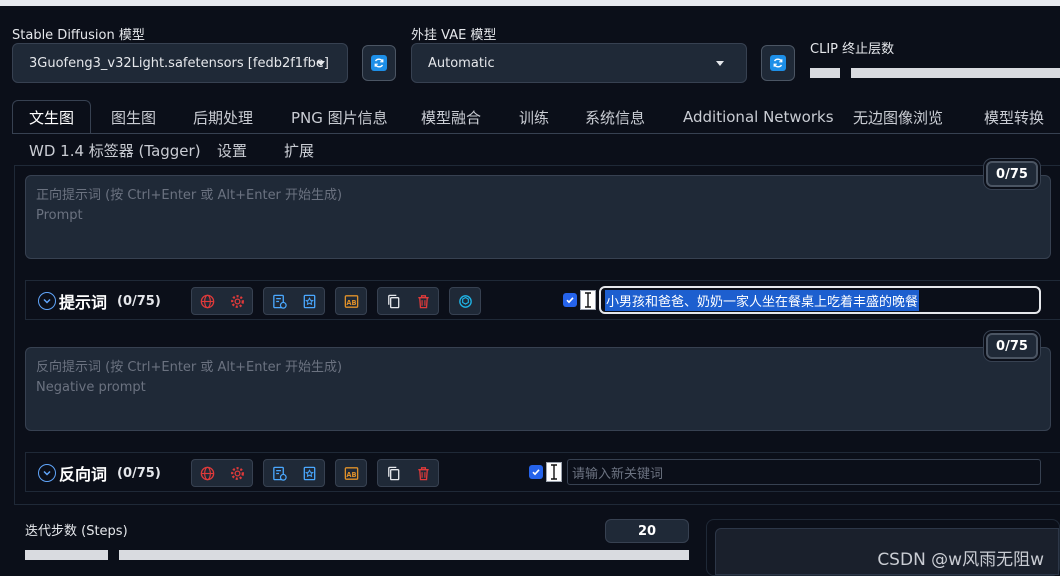 Image resolution: width=1060 pixels, height=576 pixels. Describe the element at coordinates (647, 531) in the screenshot. I see `steps-number-input: 20` at that location.